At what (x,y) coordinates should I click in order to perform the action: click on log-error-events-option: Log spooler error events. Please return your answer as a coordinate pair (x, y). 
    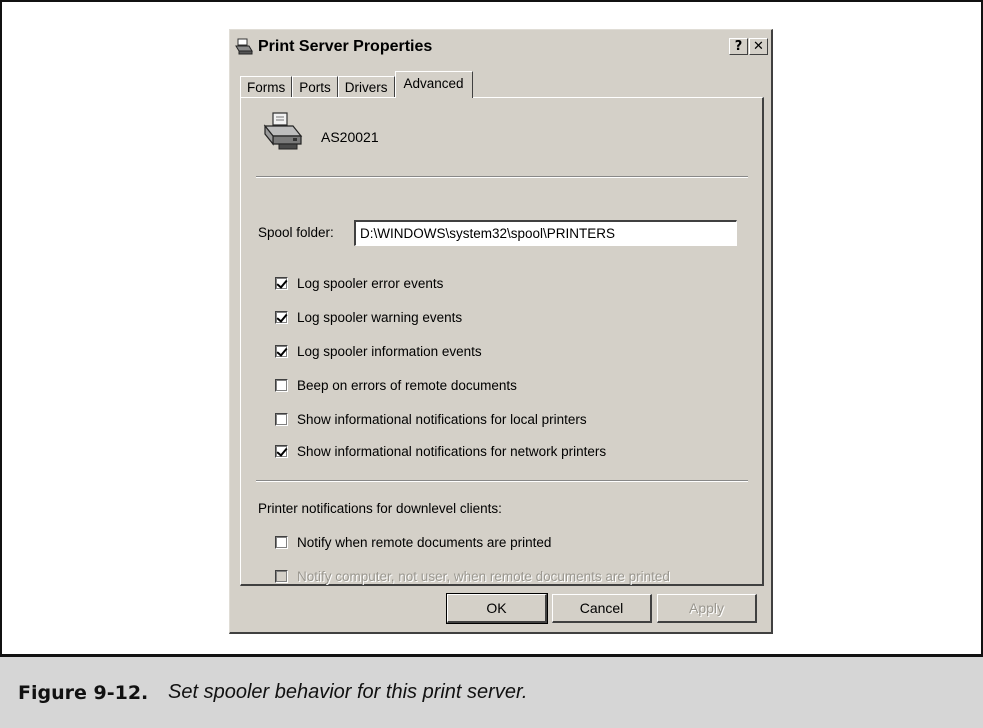
    Looking at the image, I should click on (359, 283).